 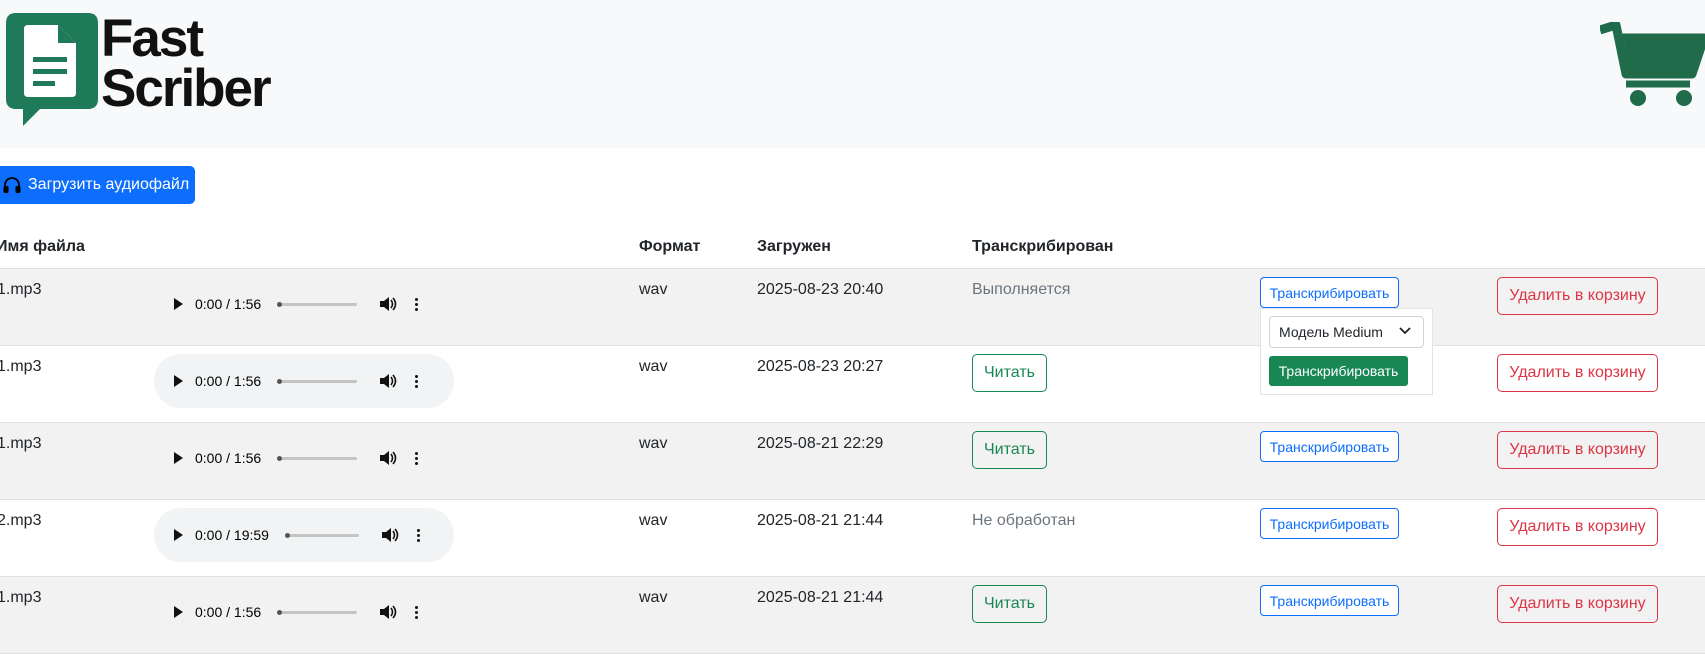 I want to click on brand-line-1: Fast, so click(x=152, y=38).